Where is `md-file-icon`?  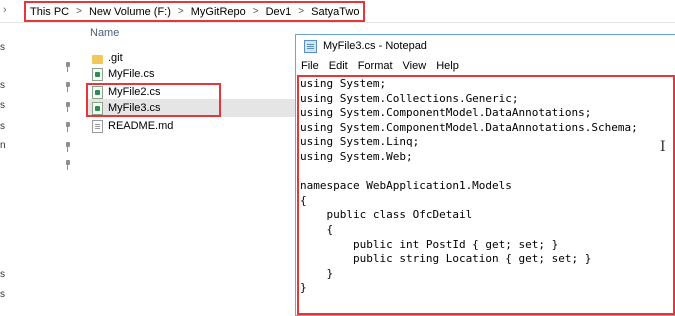
md-file-icon is located at coordinates (97, 126).